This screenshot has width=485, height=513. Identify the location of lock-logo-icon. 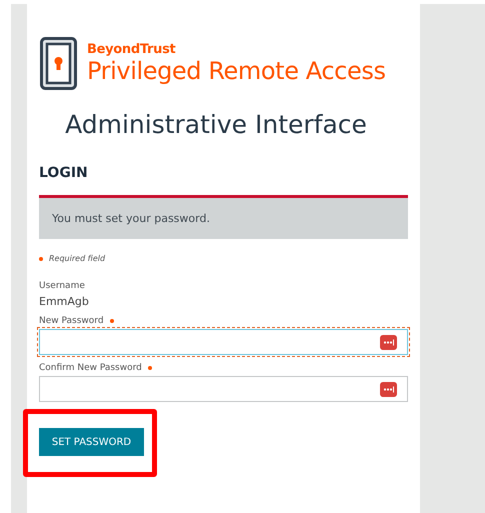
(58, 63).